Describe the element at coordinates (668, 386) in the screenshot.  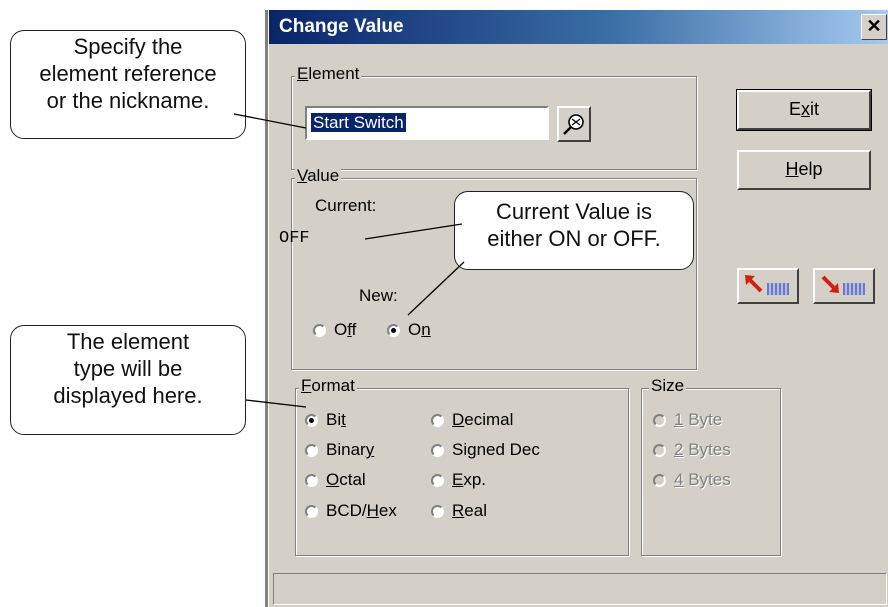
I see `size-group-label: Size` at that location.